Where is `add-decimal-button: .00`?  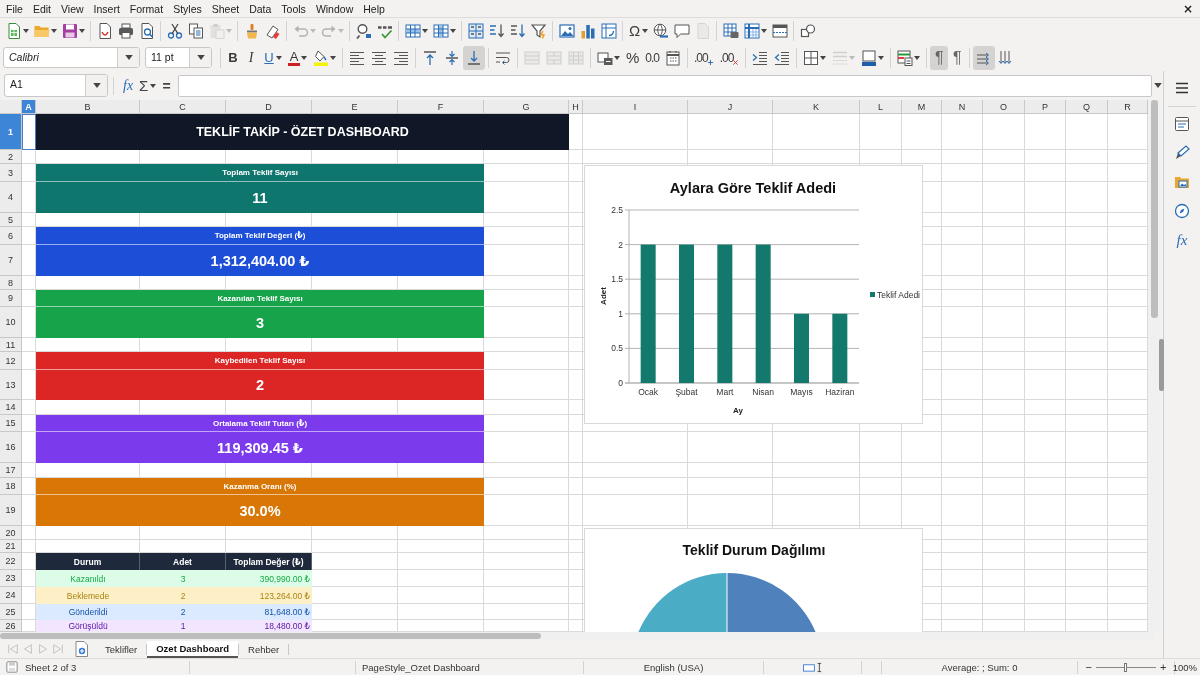
add-decimal-button: .00 is located at coordinates (704, 57).